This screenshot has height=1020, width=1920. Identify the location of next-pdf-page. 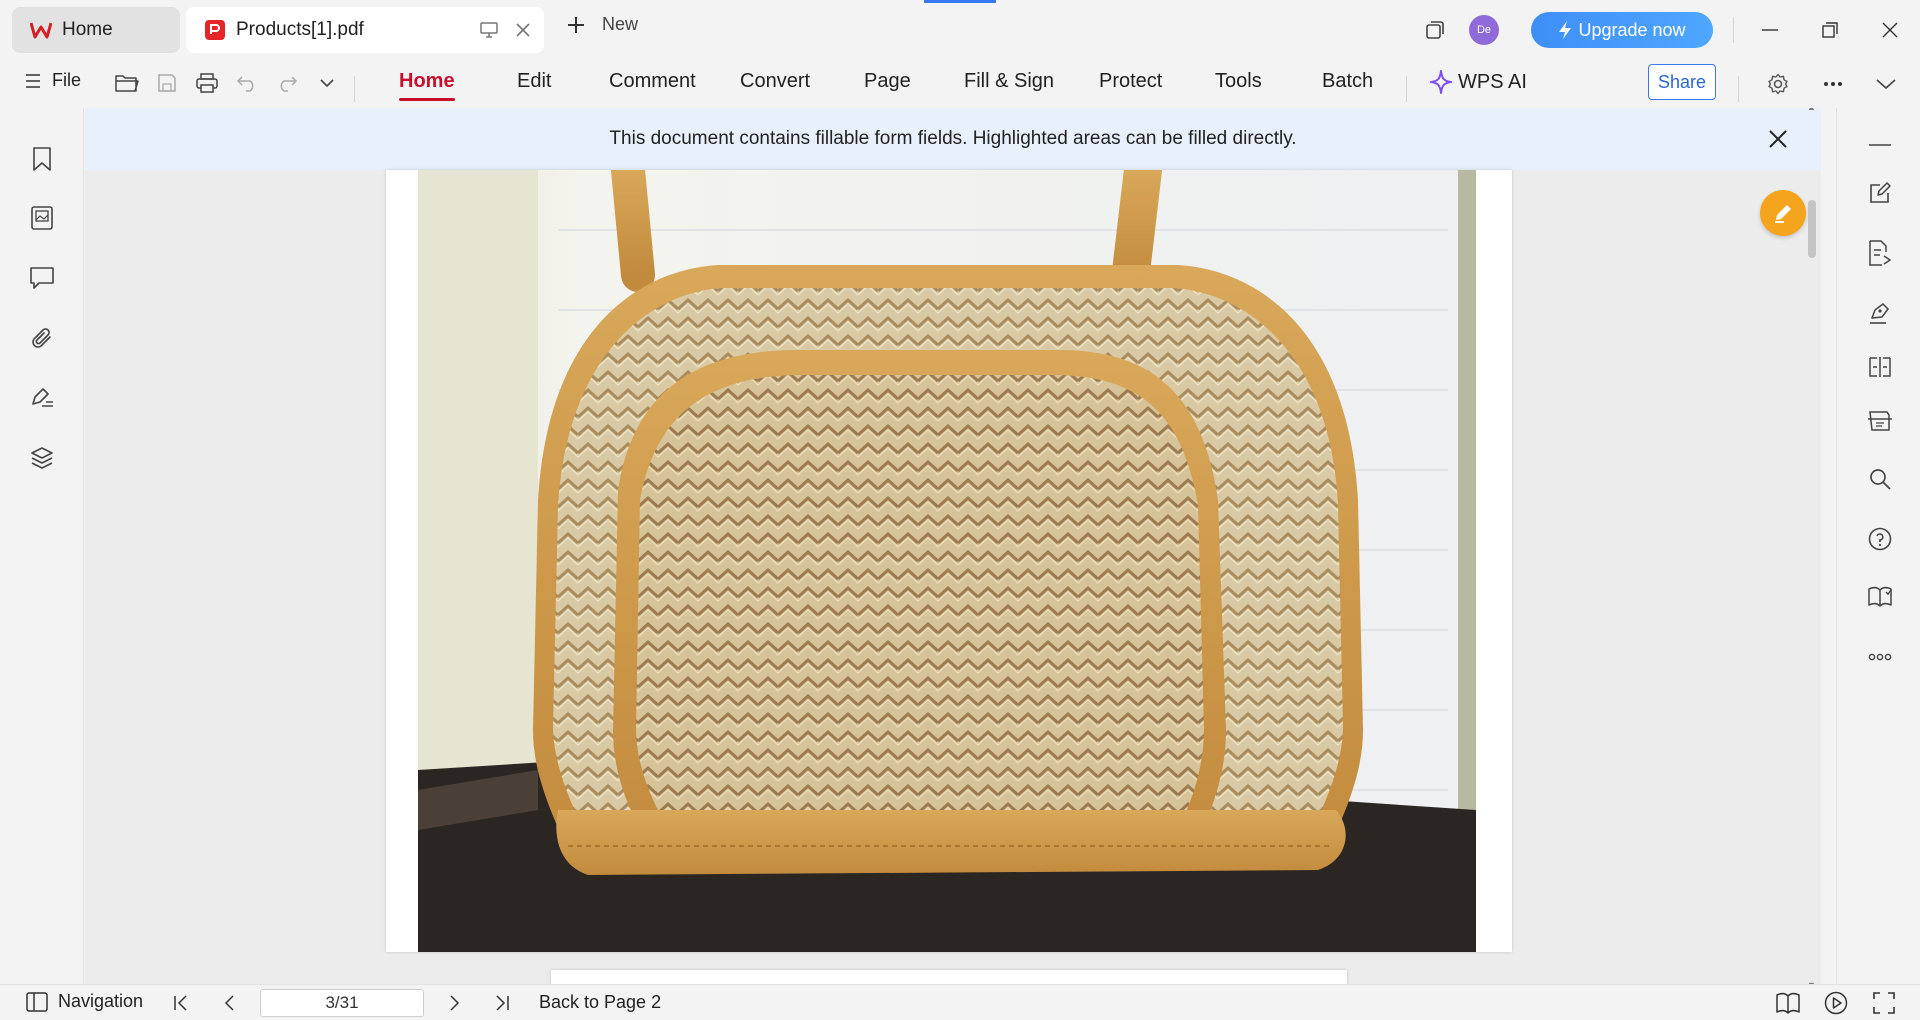
(949, 977).